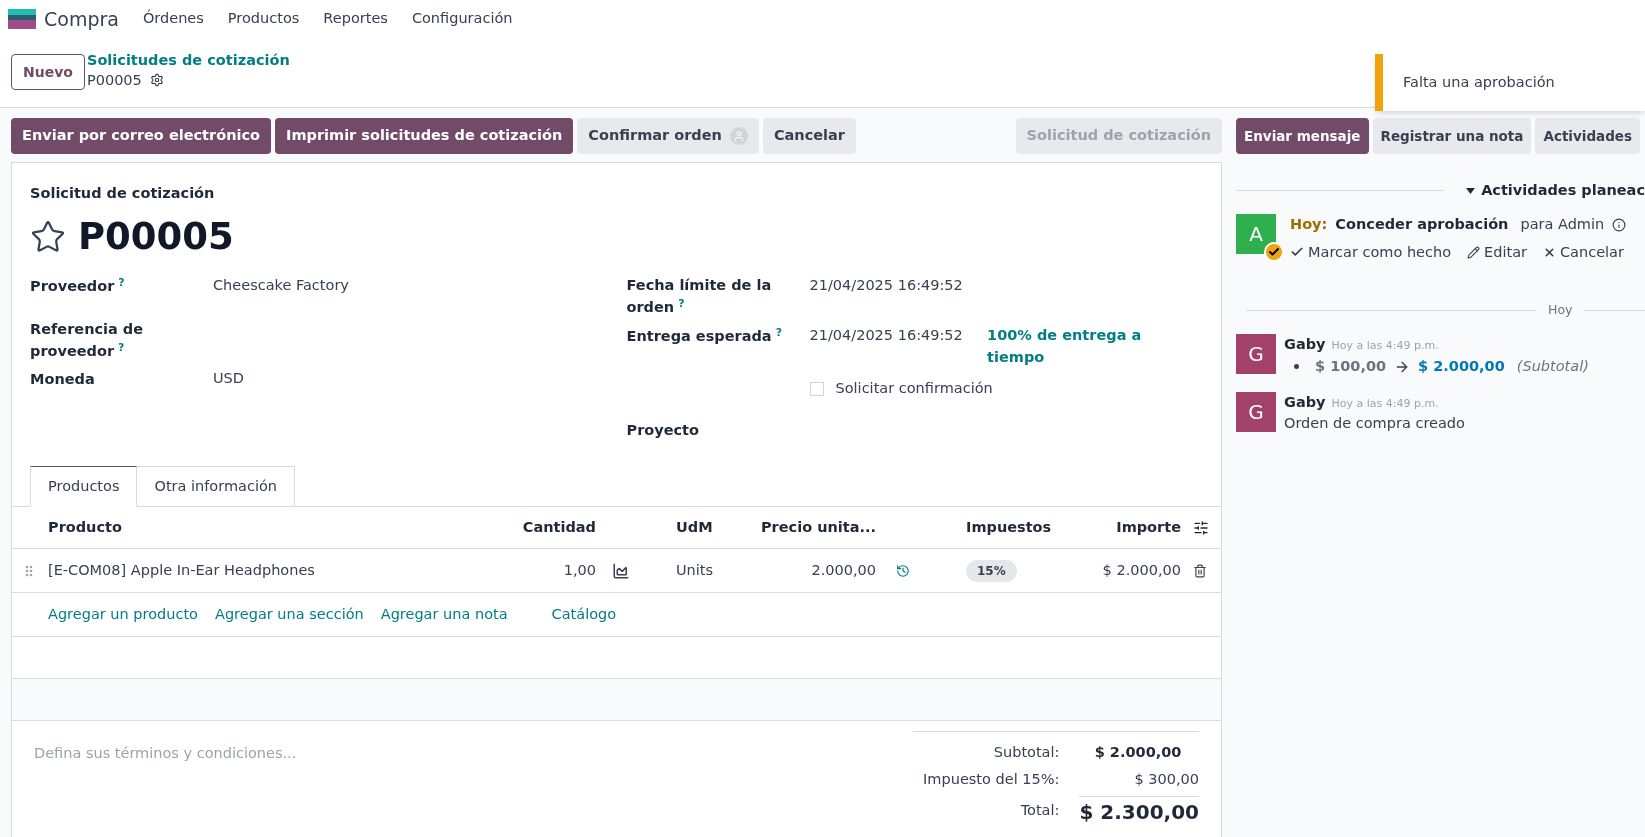 This screenshot has height=837, width=1645. Describe the element at coordinates (48, 236) in the screenshot. I see `star-icon` at that location.